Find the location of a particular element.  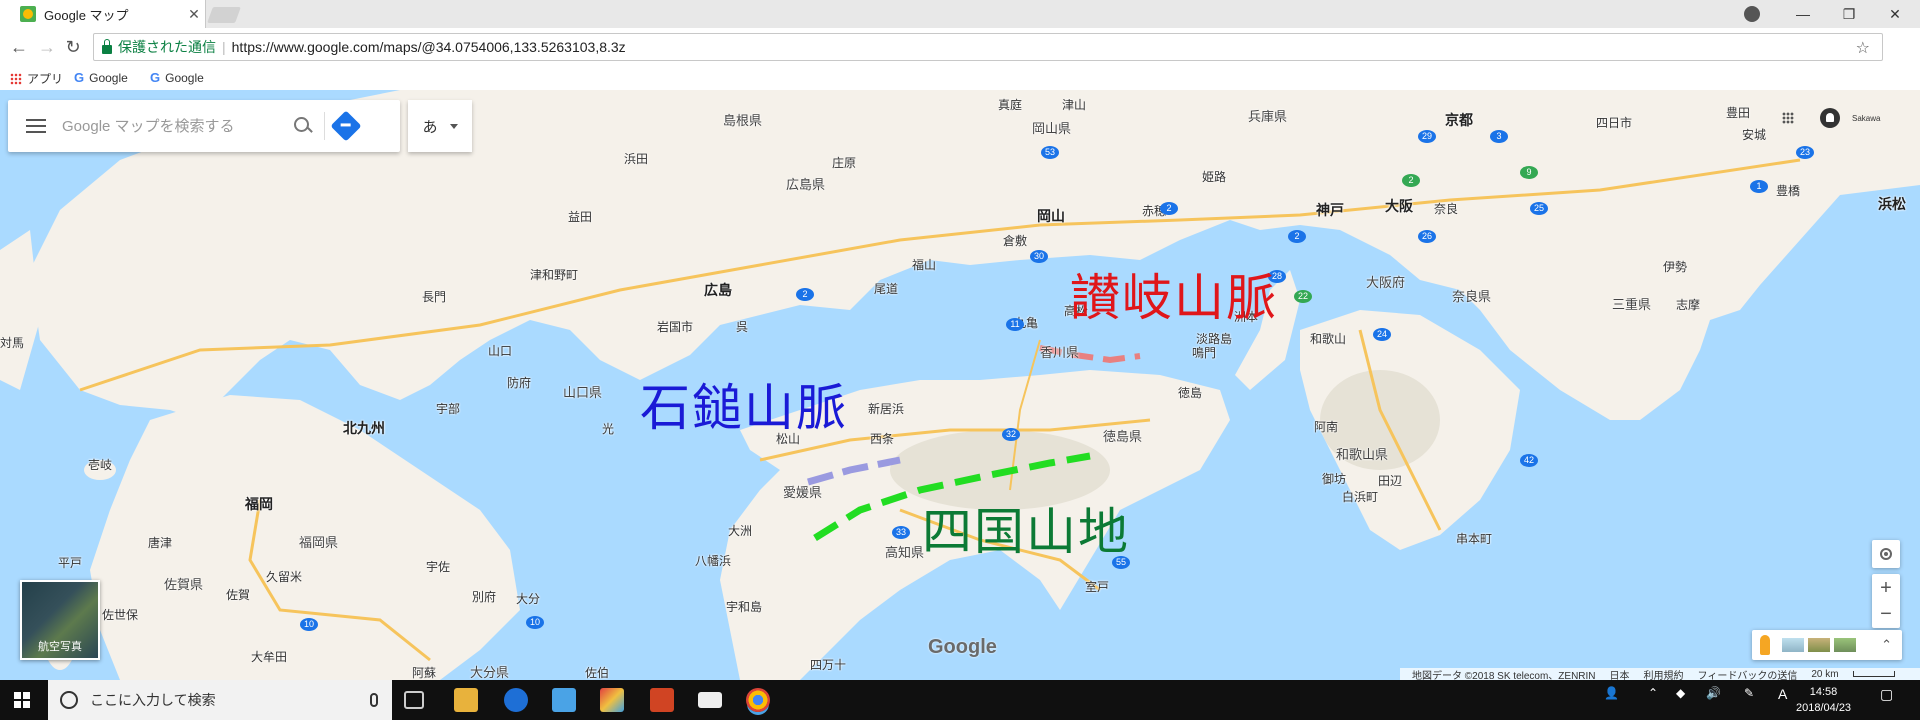

annotation-sanuki-mountains: 讃岐山脈 is located at coordinates (1174, 298).